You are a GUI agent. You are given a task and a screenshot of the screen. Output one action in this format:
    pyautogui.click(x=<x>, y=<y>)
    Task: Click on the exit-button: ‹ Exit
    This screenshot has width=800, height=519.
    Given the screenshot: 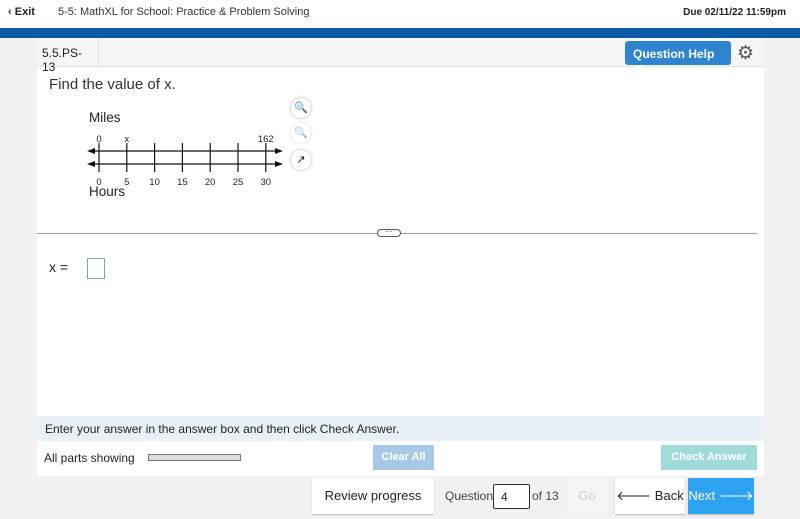 What is the action you would take?
    pyautogui.click(x=21, y=12)
    